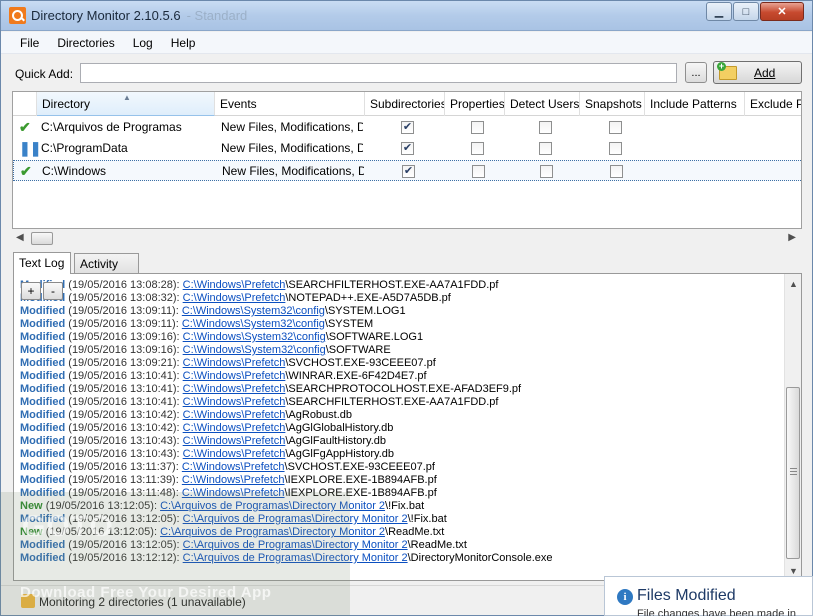 The image size is (813, 616). Describe the element at coordinates (126, 104) in the screenshot. I see `column-header-directory: Directory ▲` at that location.